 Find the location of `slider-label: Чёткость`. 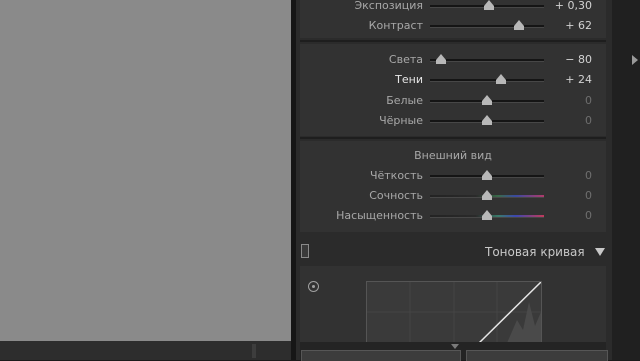

slider-label: Чёткость is located at coordinates (396, 175).